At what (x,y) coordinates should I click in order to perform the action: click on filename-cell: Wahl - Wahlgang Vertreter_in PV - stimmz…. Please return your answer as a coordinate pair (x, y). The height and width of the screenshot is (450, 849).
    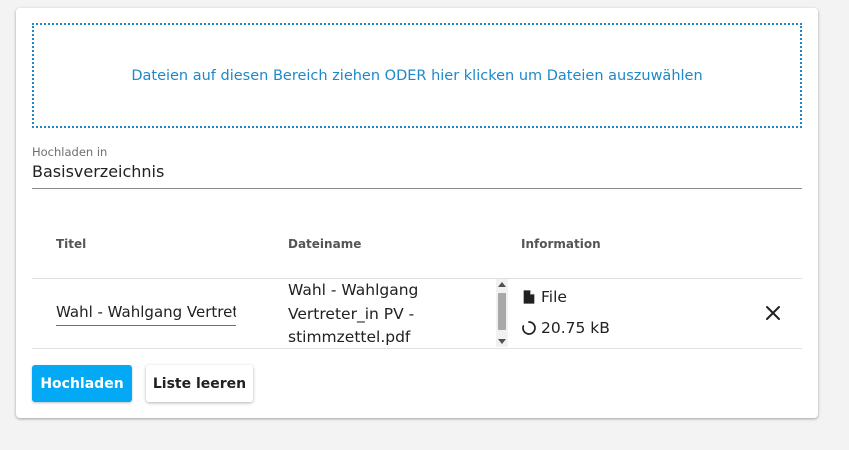
    Looking at the image, I should click on (398, 313).